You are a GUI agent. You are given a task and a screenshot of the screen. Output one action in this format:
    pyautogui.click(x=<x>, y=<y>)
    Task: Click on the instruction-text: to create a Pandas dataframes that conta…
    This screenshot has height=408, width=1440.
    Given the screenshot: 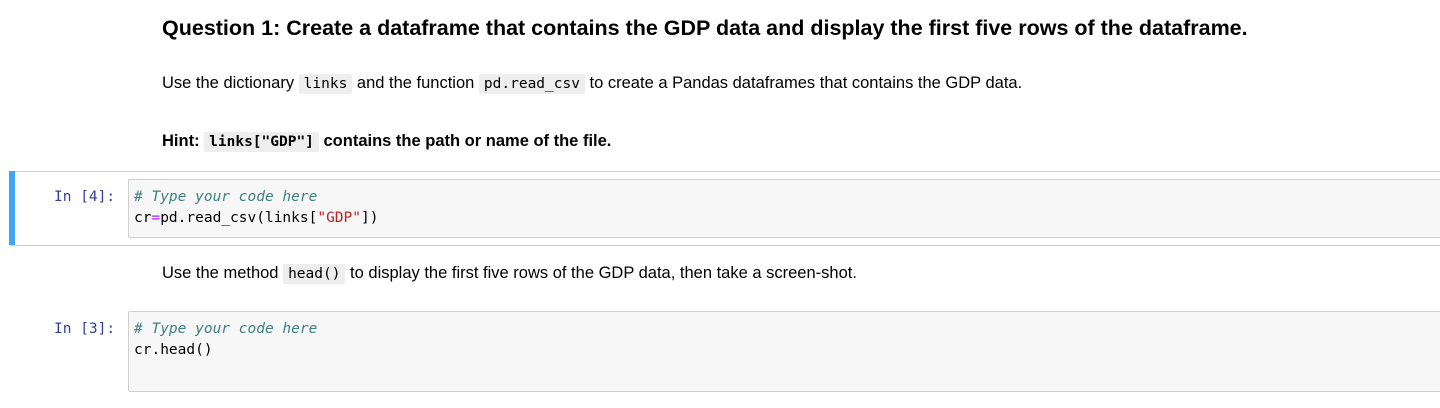 What is the action you would take?
    pyautogui.click(x=803, y=83)
    